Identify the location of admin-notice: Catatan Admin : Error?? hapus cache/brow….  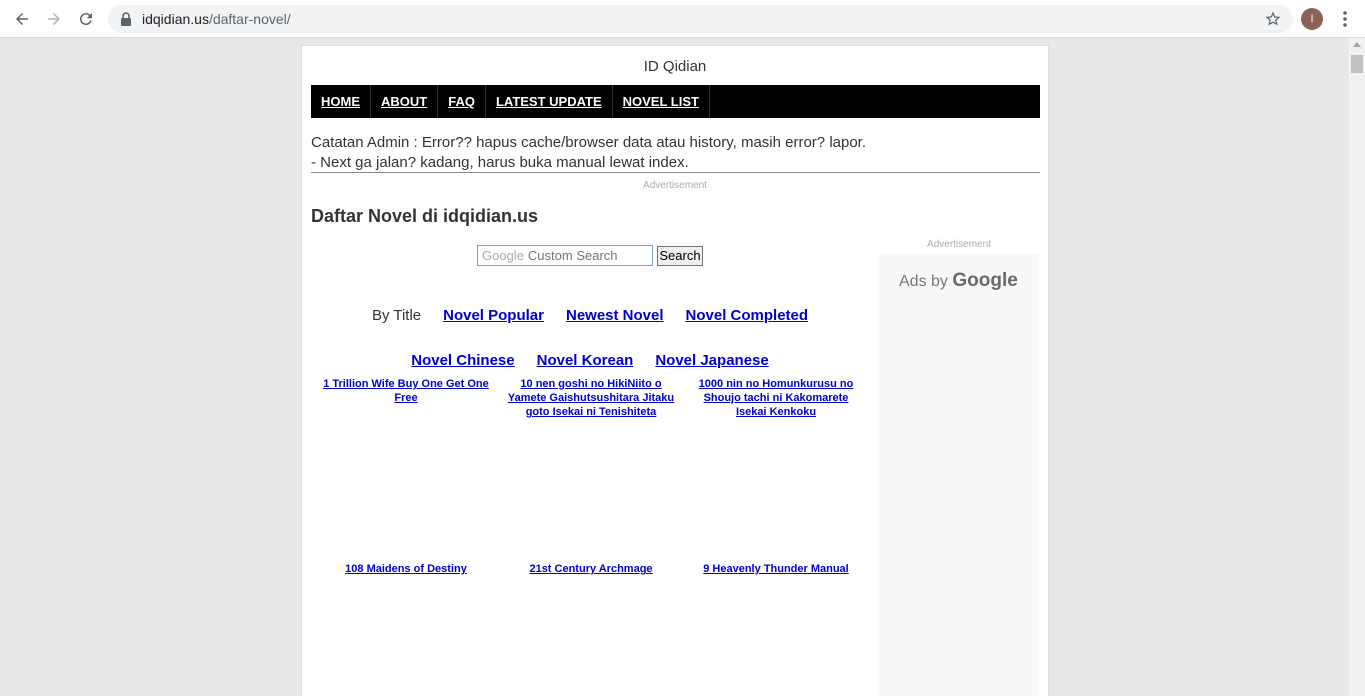
(675, 153).